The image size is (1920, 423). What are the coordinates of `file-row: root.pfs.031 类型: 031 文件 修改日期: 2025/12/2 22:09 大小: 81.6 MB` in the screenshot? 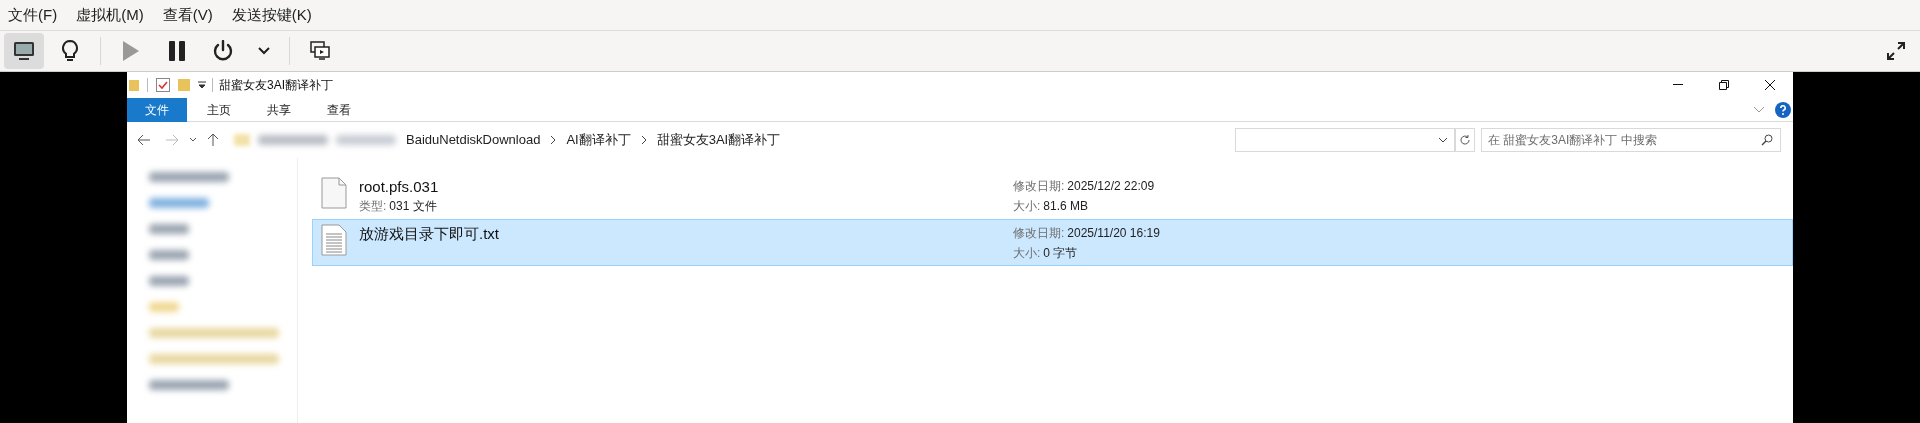 It's located at (1052, 195).